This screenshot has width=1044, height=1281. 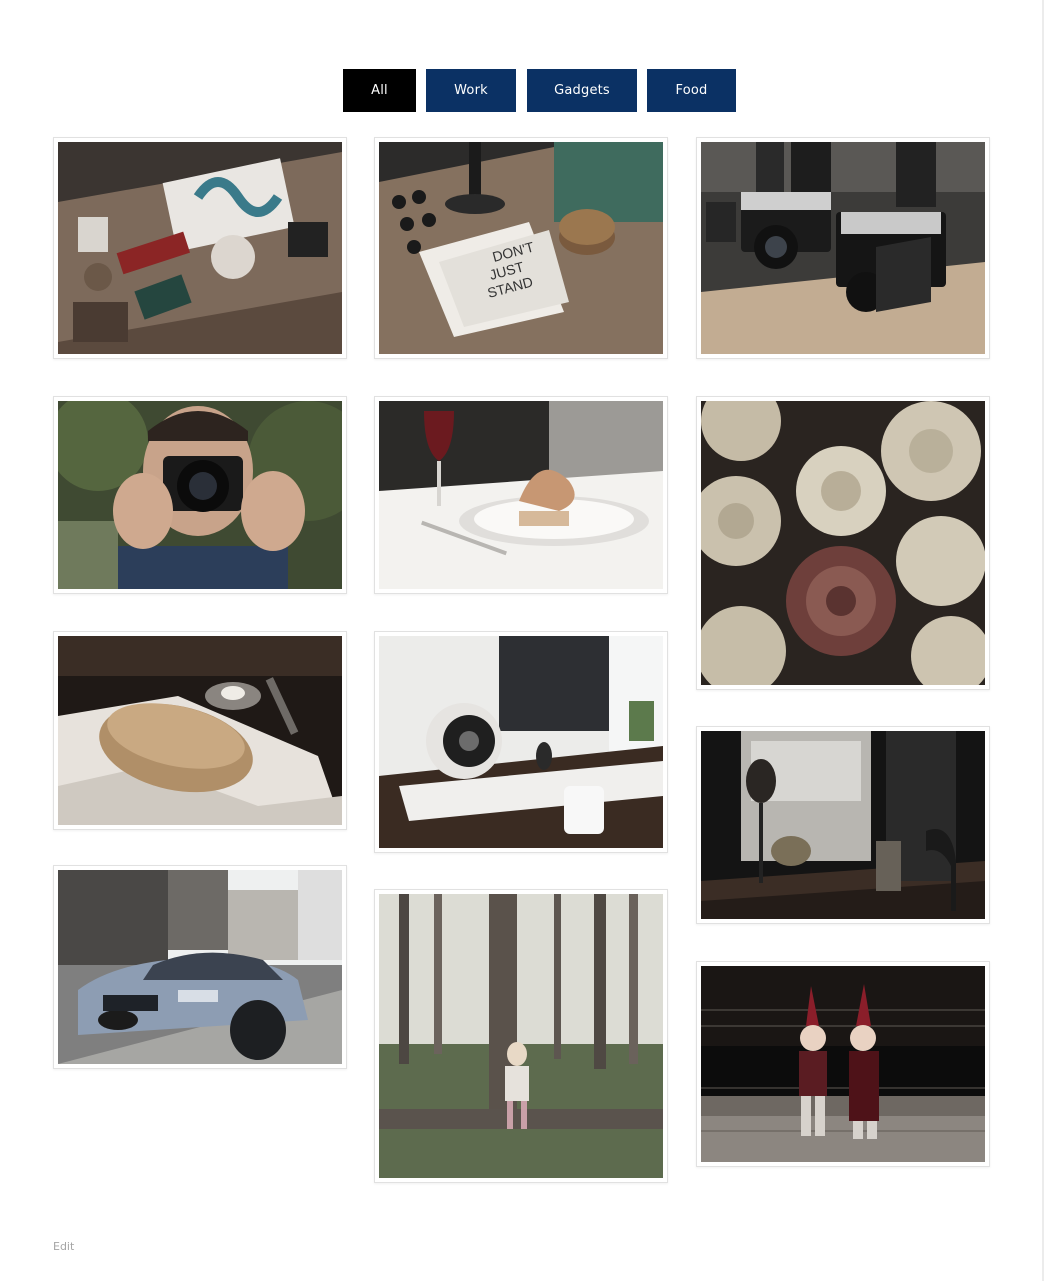 I want to click on gallery-item-bread-loaf, so click(x=200, y=730).